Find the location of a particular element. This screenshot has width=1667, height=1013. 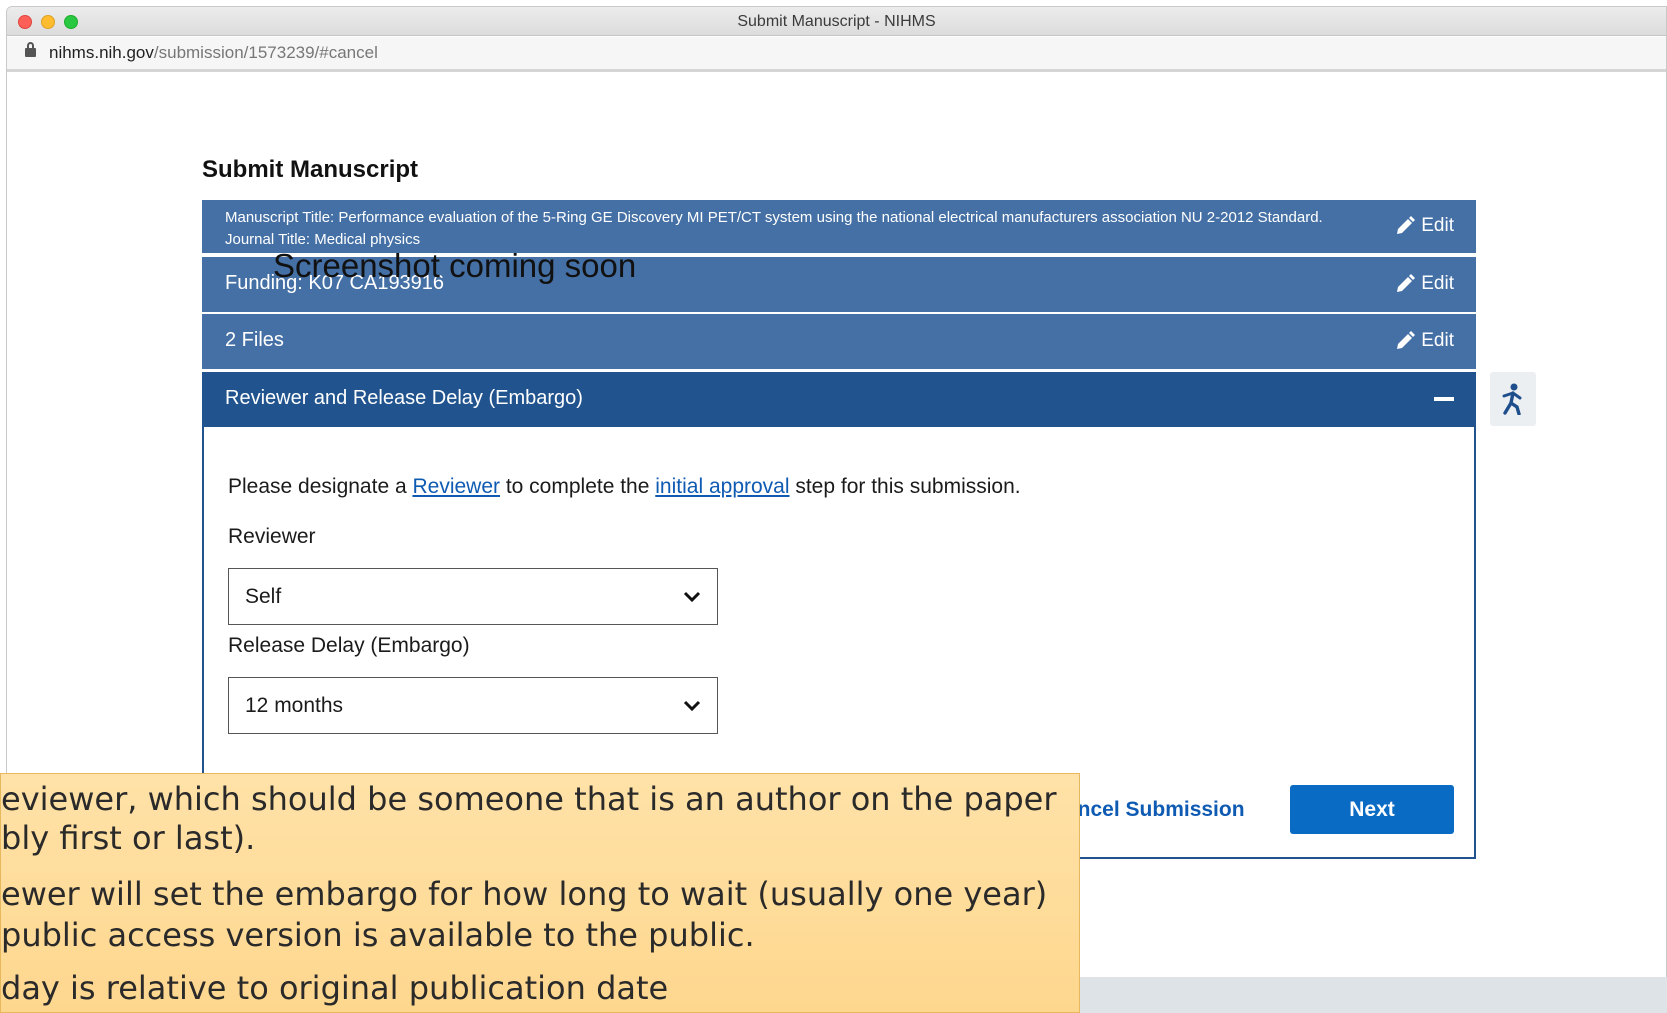

intro-text-2: to complete the is located at coordinates (578, 486).